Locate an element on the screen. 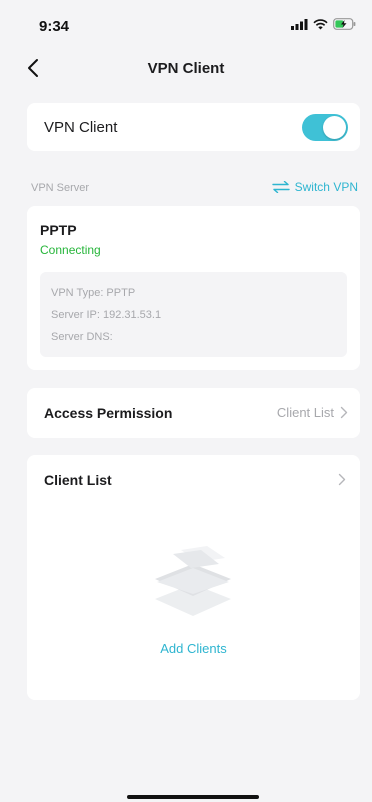  switch-vpn-button: Switch VPN is located at coordinates (314, 187).